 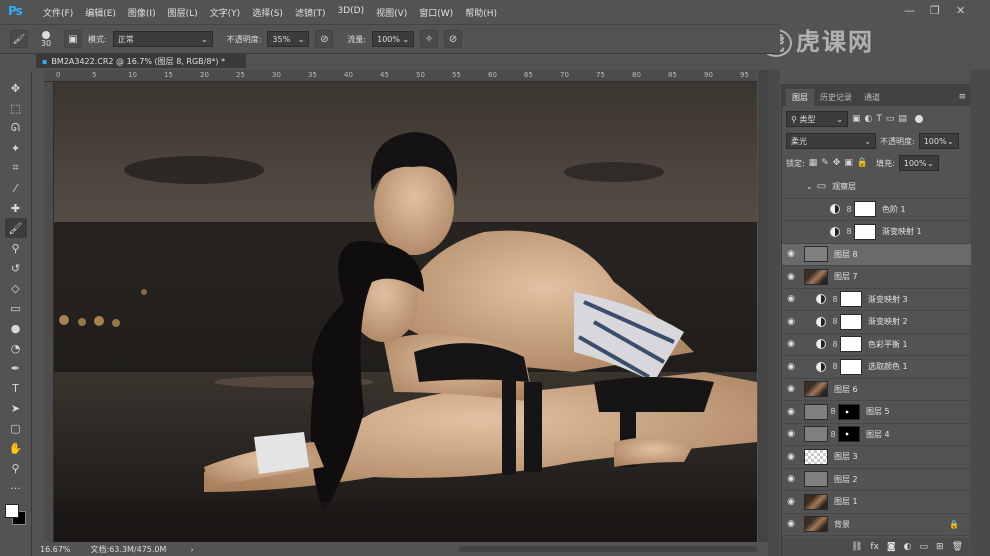 I want to click on pressure-opacity-icon: ⊘, so click(x=324, y=39).